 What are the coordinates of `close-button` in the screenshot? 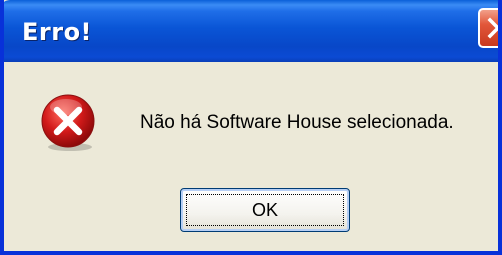 It's located at (488, 28).